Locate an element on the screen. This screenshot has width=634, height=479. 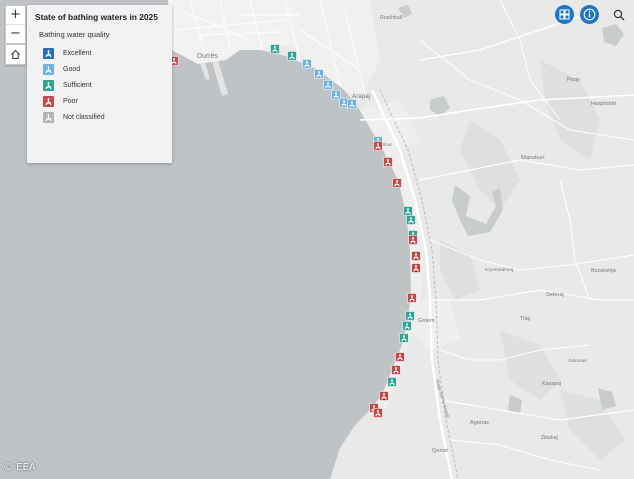
home-icon is located at coordinates (15, 54).